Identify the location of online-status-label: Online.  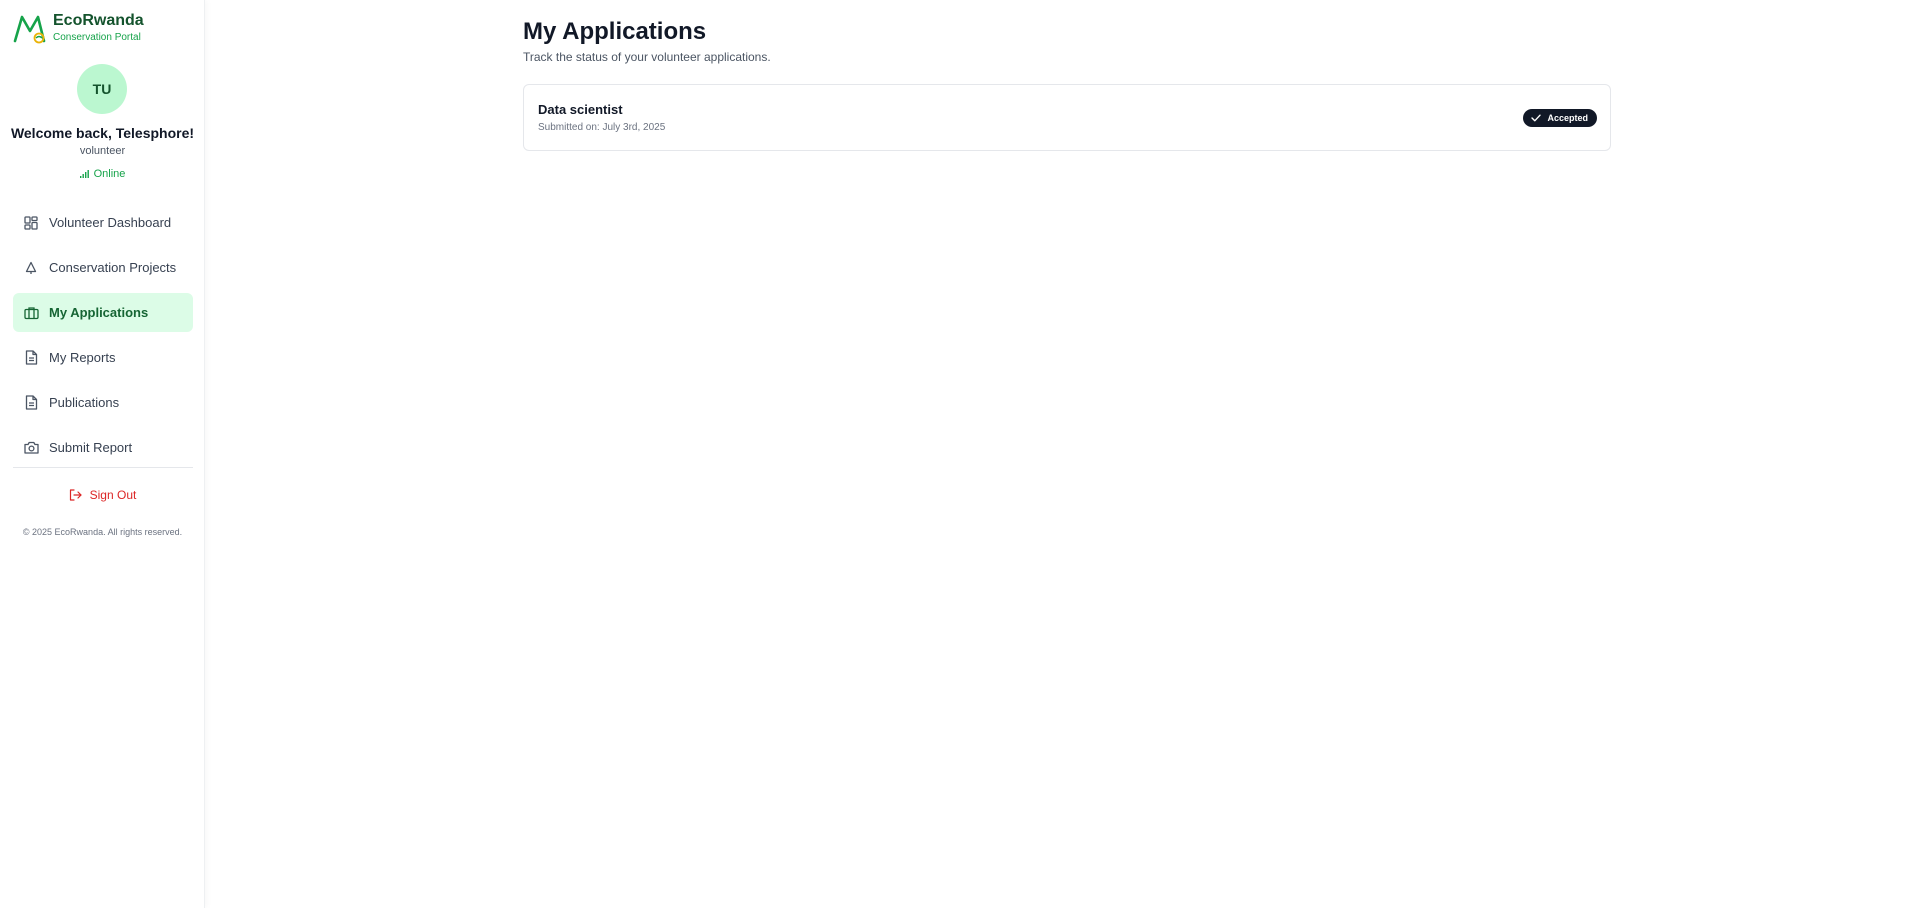
(109, 174).